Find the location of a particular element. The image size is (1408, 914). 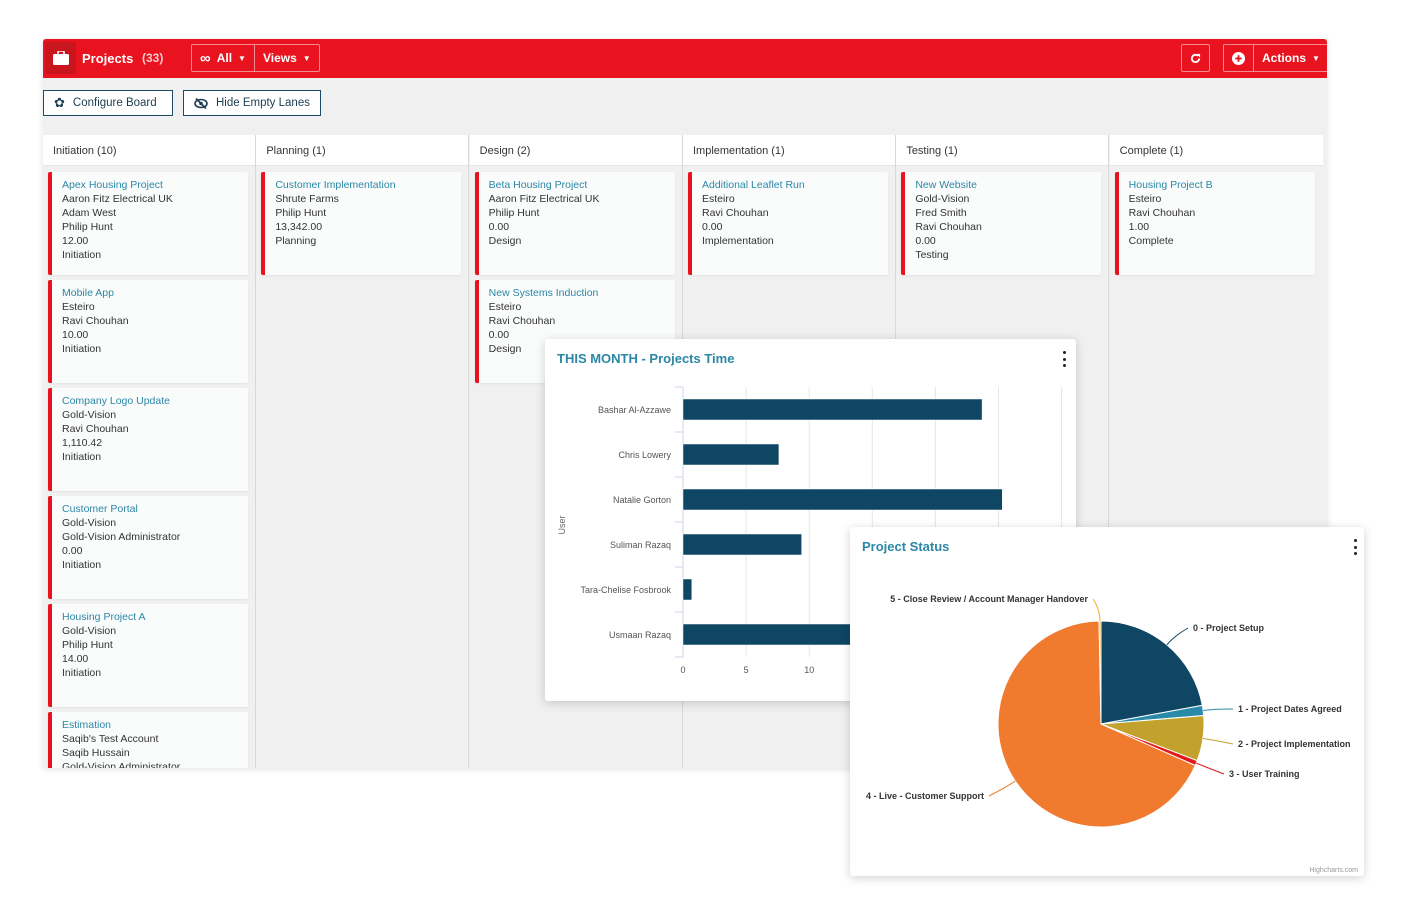

project-card-field: Gold-Vision is located at coordinates (89, 523).